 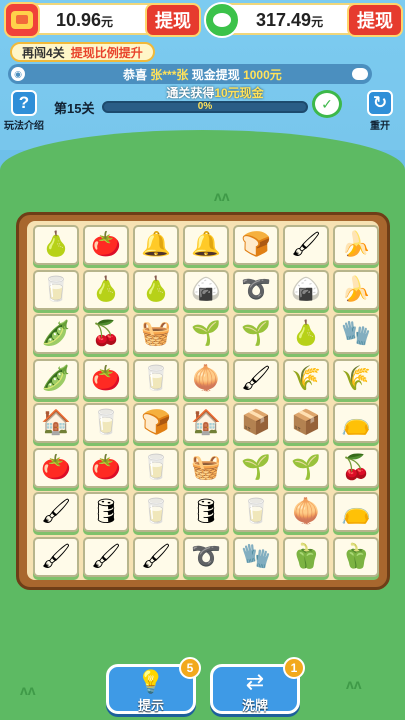 I want to click on basket-icon: 🧺, so click(x=156, y=333).